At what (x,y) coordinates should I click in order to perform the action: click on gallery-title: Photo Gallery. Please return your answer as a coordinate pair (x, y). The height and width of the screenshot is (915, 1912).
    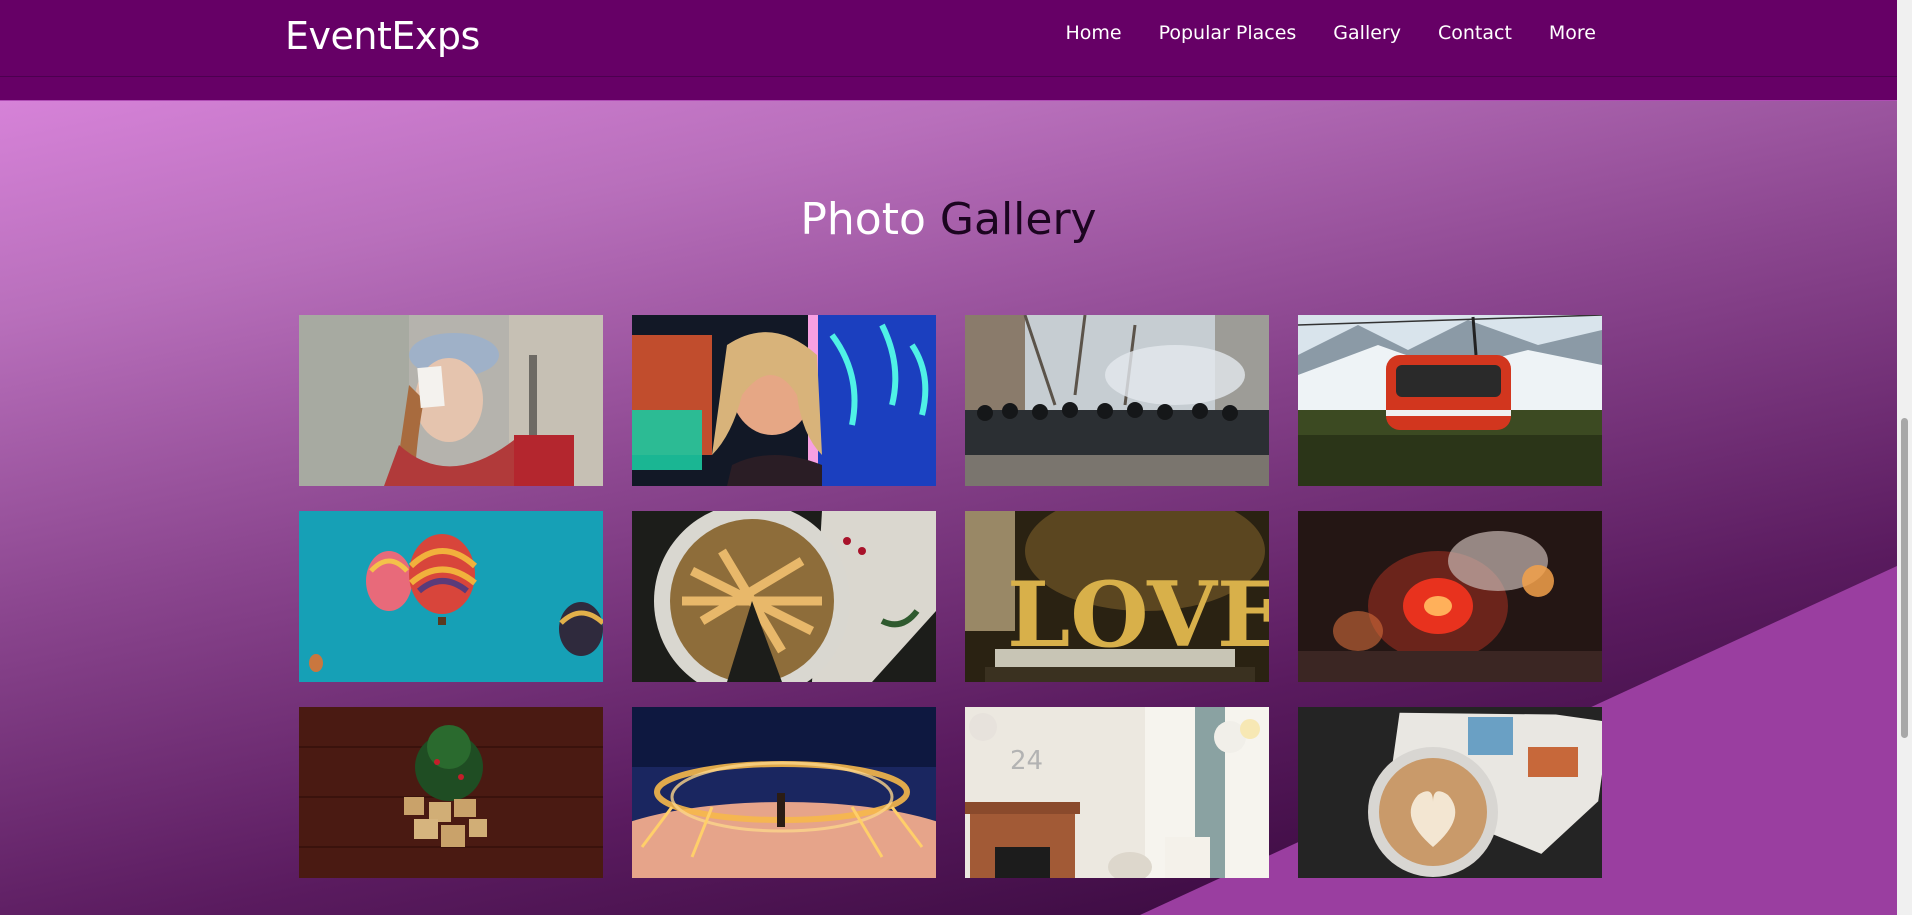
    Looking at the image, I should click on (948, 219).